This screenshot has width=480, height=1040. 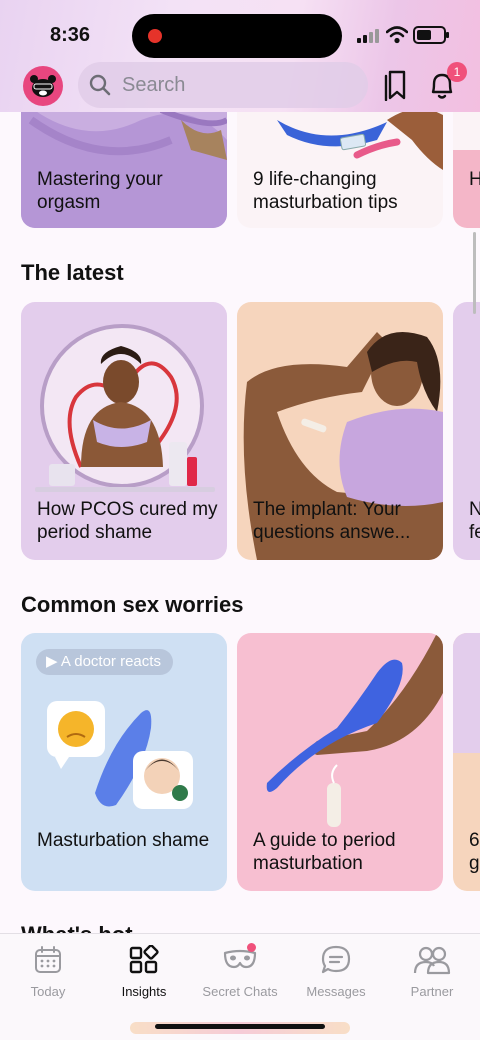 I want to click on article-card-masturbation-shame: ▶ A doctor reacts Masturbation shame, so click(x=124, y=762).